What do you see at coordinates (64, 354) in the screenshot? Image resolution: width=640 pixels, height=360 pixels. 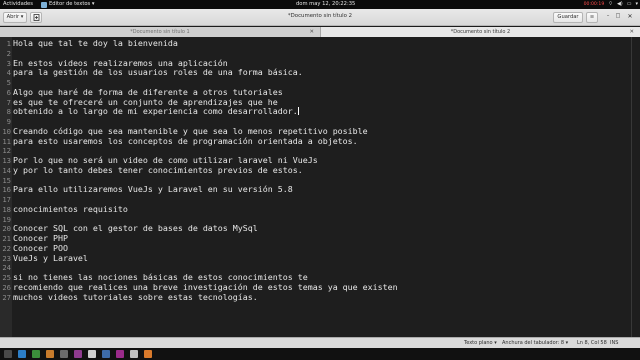 I see `settings-icon` at bounding box center [64, 354].